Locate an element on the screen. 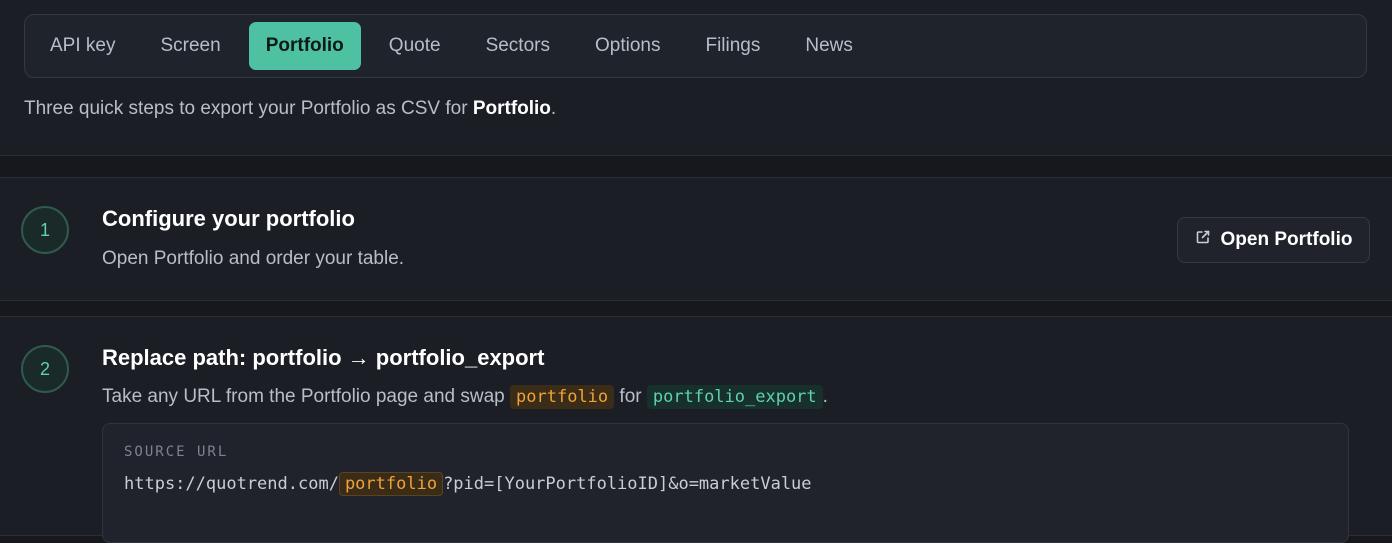  code-to: portfolio_export is located at coordinates (734, 397).